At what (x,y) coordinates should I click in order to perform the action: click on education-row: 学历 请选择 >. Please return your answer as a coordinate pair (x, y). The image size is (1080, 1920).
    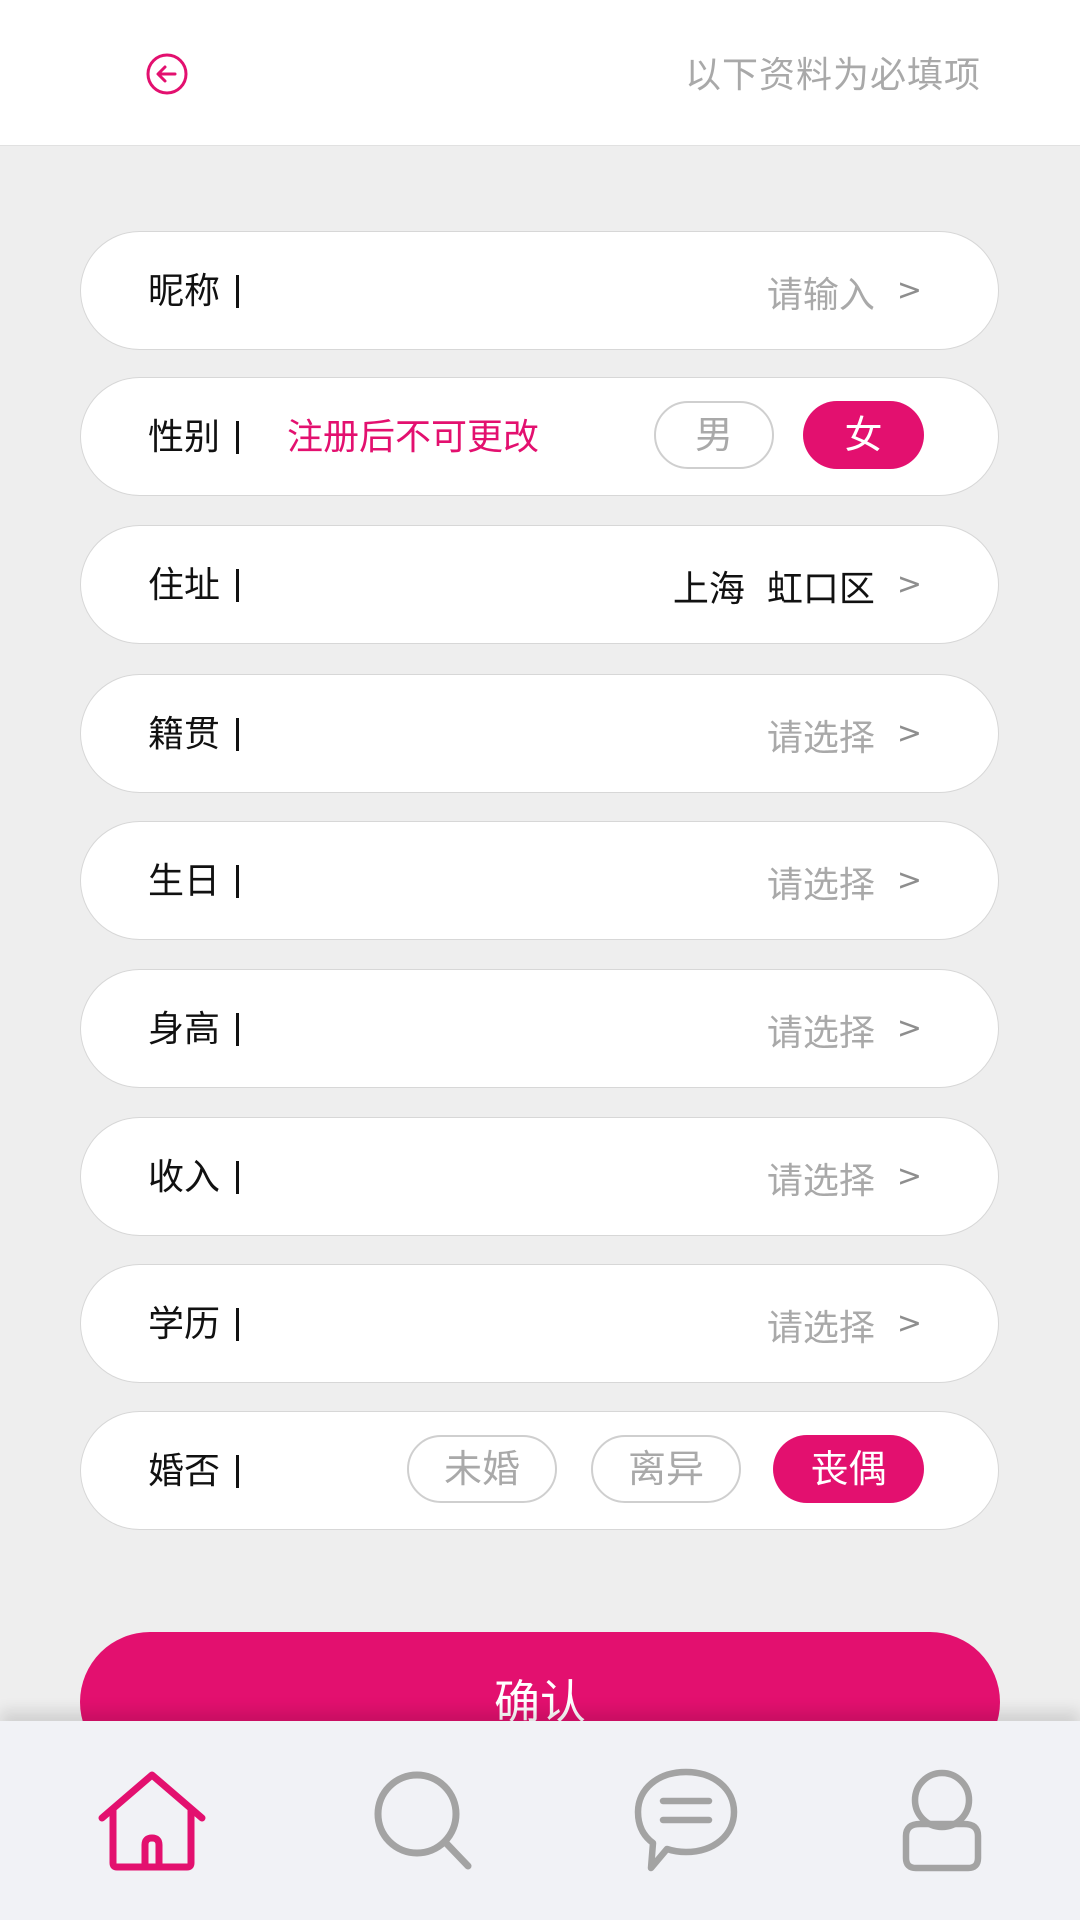
    Looking at the image, I should click on (539, 1323).